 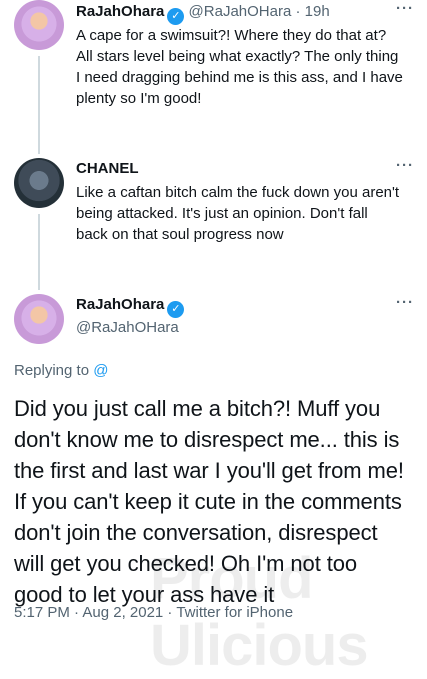 I want to click on tweet-line: Did you just call me a bitch?! Muff you, so click(x=197, y=408).